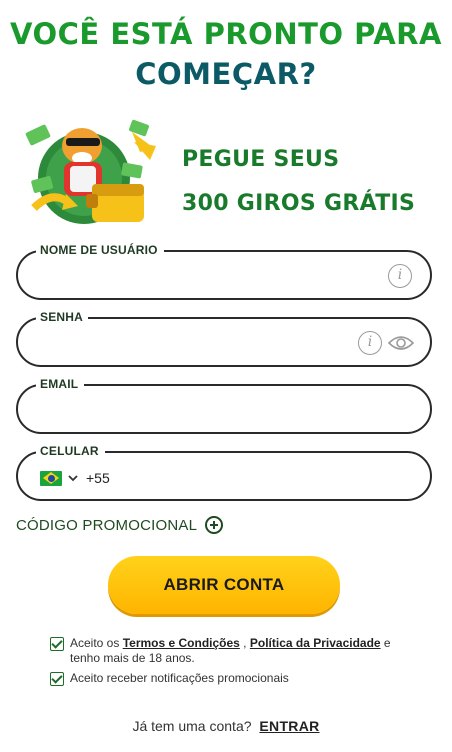 The image size is (452, 752). What do you see at coordinates (181, 643) in the screenshot?
I see `terms-link: Termos e Condições` at bounding box center [181, 643].